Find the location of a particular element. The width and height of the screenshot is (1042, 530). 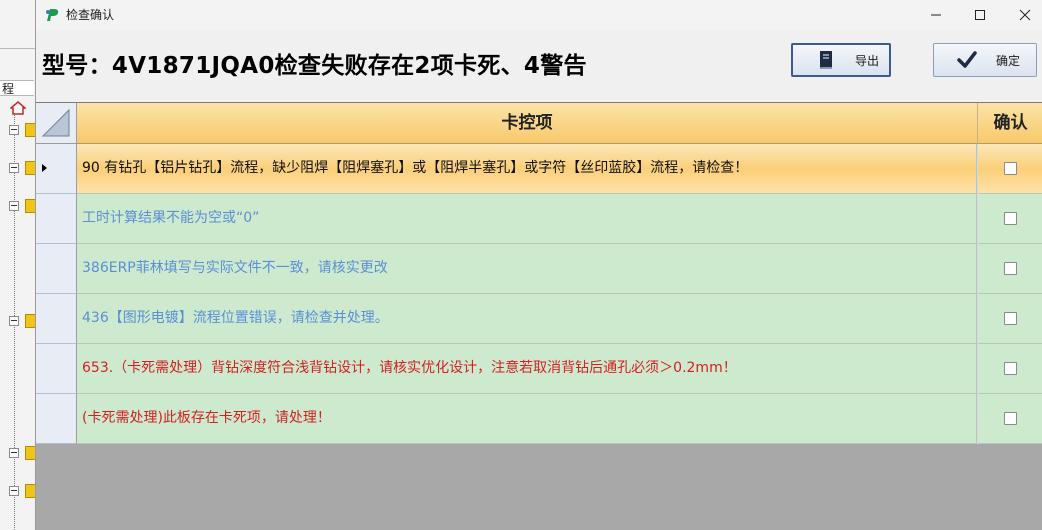

column-header-confirm: 确认 is located at coordinates (1010, 123).